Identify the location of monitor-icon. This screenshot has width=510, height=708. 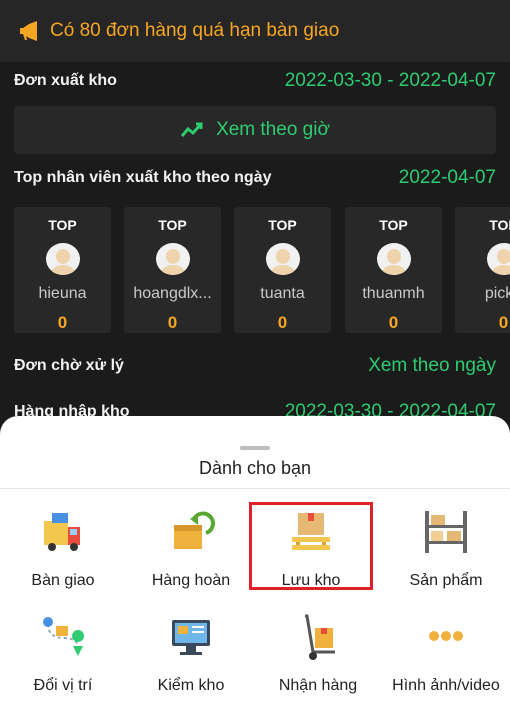
(191, 637).